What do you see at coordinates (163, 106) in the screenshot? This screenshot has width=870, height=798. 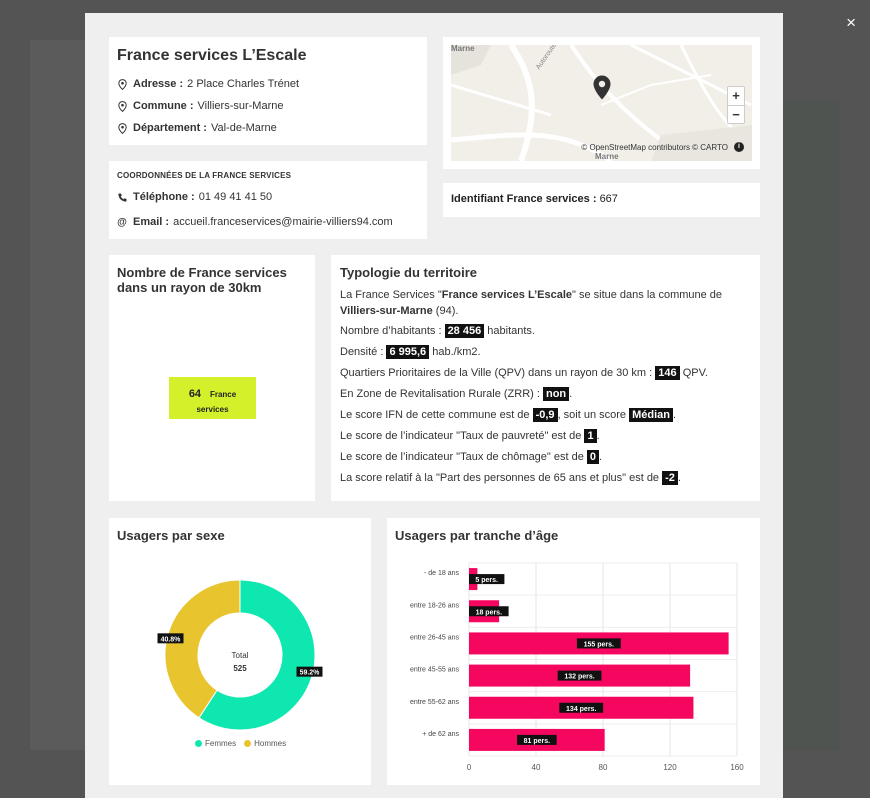 I see `commune-label: Commune :` at bounding box center [163, 106].